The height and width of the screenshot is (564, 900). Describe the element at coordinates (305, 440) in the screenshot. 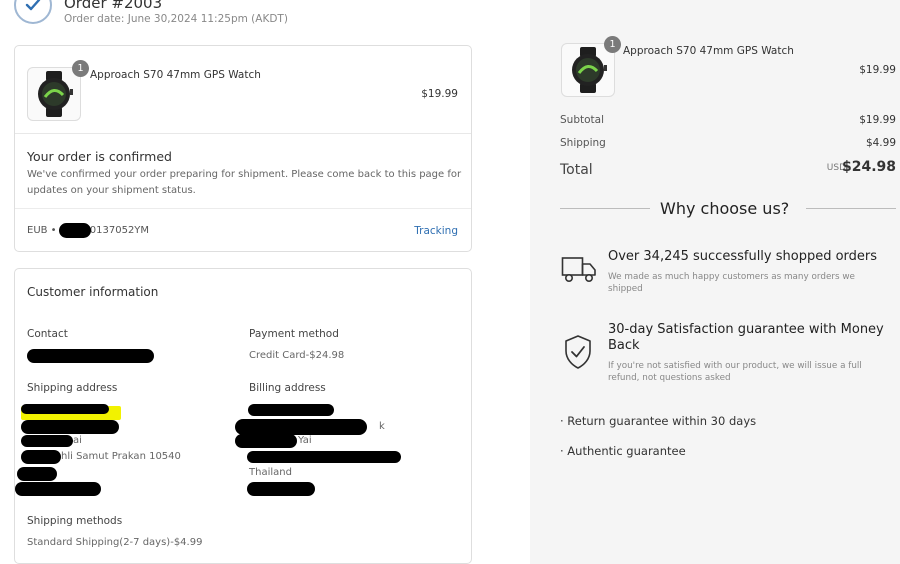

I see `billing-address-line: Yai` at that location.